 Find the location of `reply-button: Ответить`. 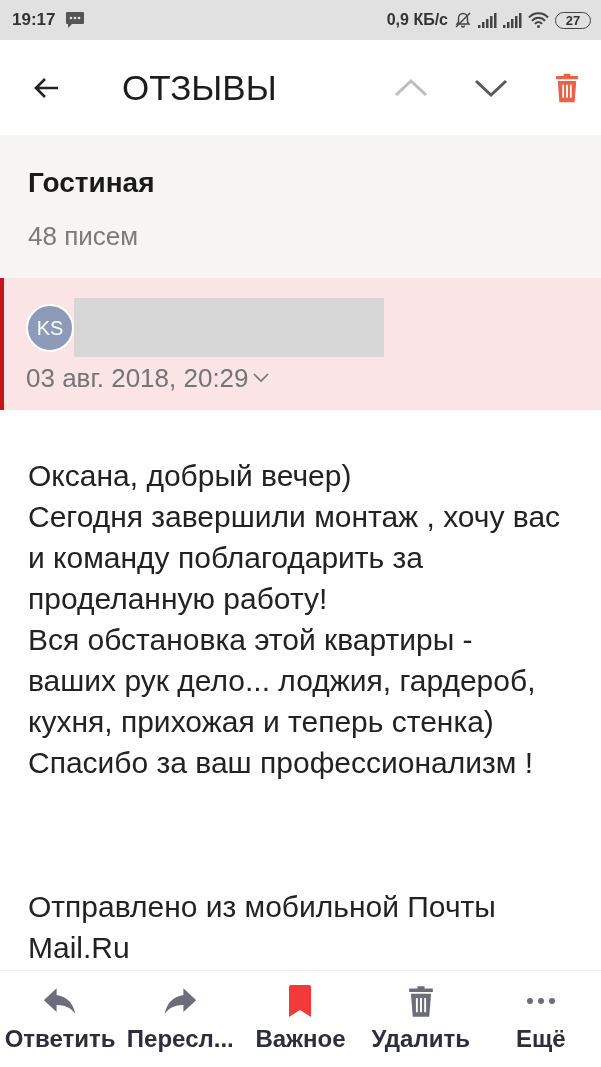

reply-button: Ответить is located at coordinates (60, 1019).